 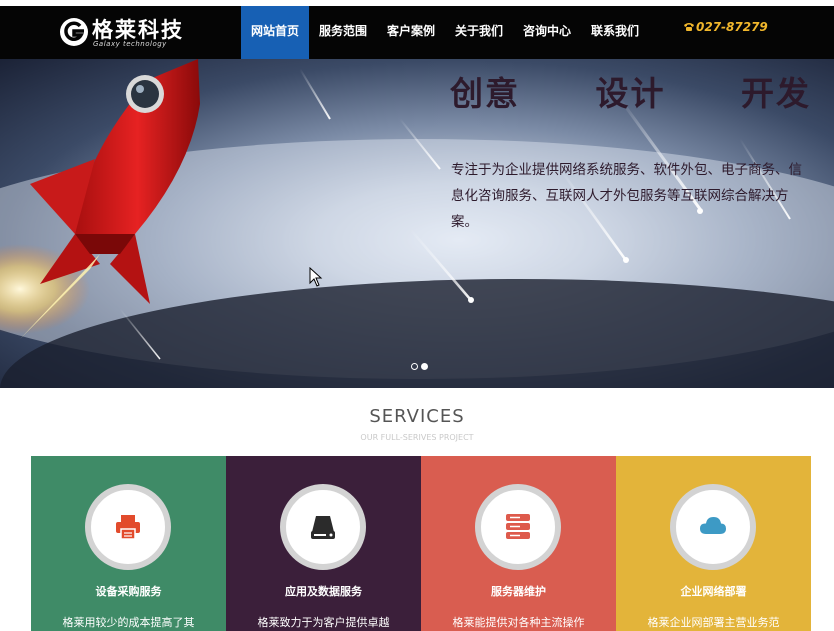 I want to click on nav-item-services: 服务范围, so click(x=343, y=32).